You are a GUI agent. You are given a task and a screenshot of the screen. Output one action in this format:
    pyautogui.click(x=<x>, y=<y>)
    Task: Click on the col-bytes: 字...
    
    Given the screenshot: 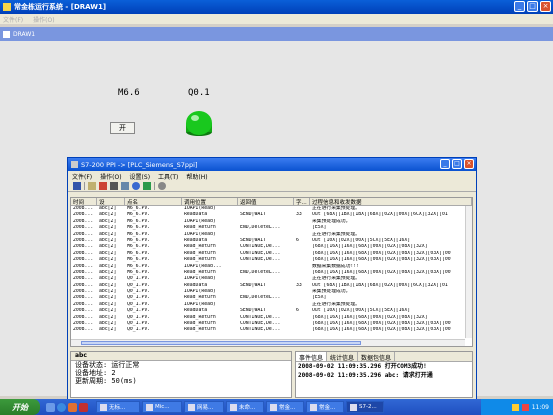 What is the action you would take?
    pyautogui.click(x=302, y=201)
    